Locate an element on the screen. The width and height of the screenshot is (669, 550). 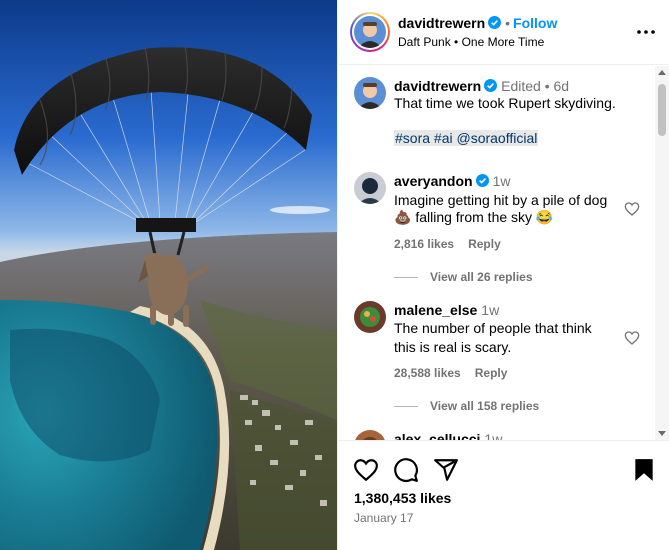
comments-scrollbar is located at coordinates (662, 253).